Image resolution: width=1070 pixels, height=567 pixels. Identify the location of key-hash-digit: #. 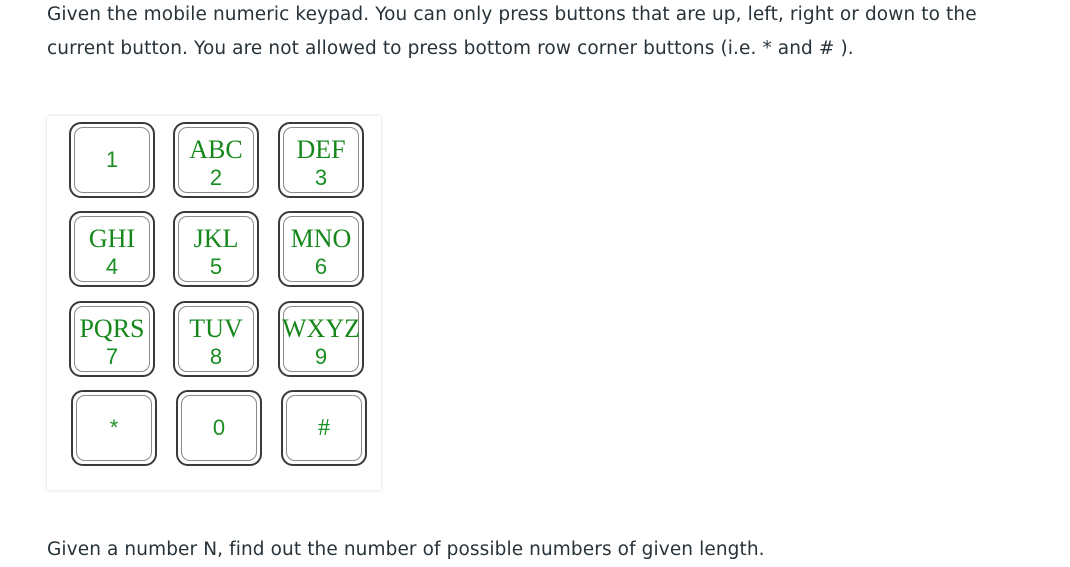
(324, 428).